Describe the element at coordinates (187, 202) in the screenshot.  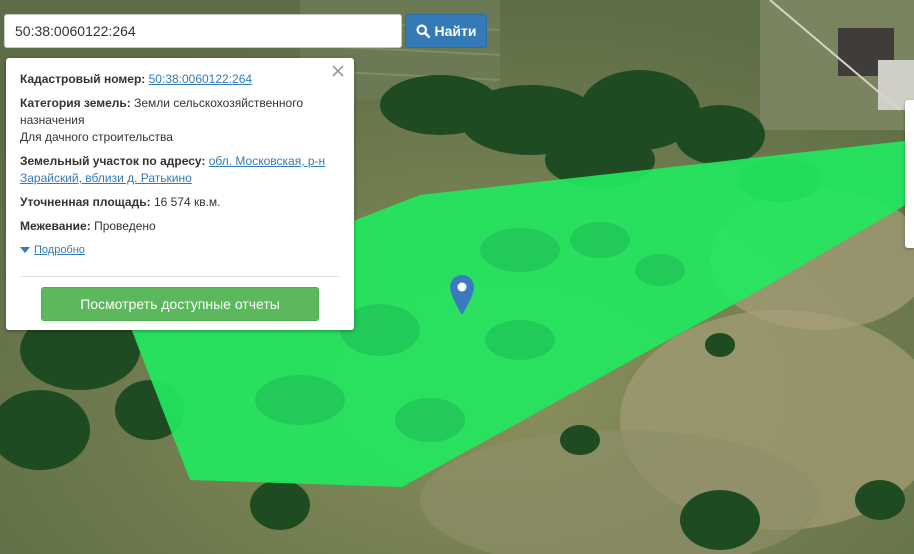
I see `area-value: 16 574 кв.м.` at that location.